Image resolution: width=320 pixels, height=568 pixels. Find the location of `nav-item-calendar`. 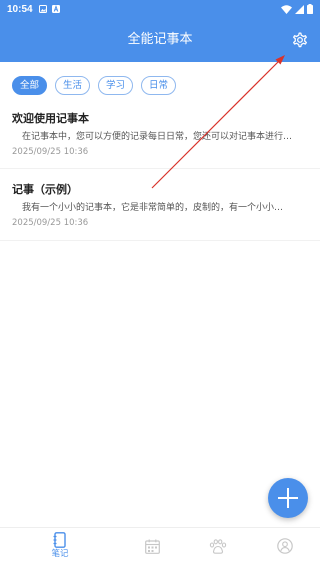

nav-item-calendar is located at coordinates (152, 549).